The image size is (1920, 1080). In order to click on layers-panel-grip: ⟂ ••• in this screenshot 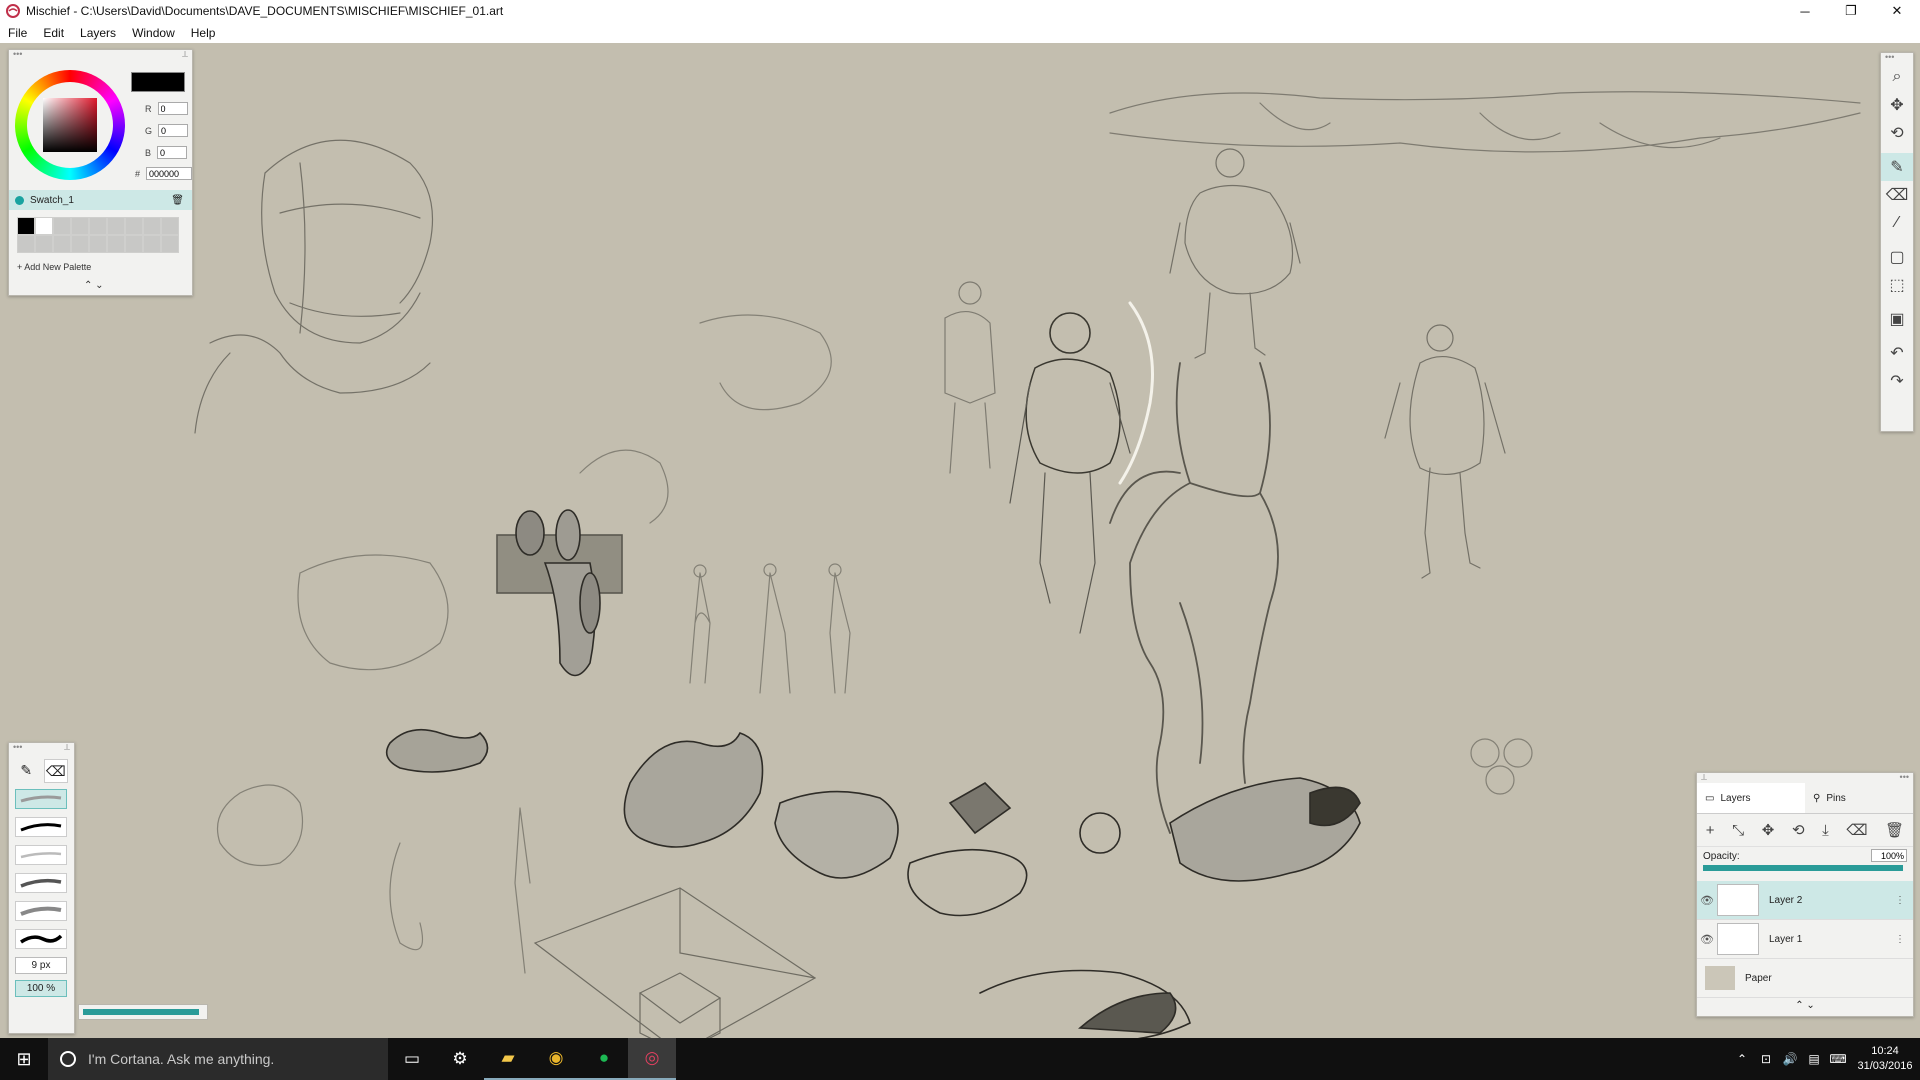, I will do `click(1805, 778)`.